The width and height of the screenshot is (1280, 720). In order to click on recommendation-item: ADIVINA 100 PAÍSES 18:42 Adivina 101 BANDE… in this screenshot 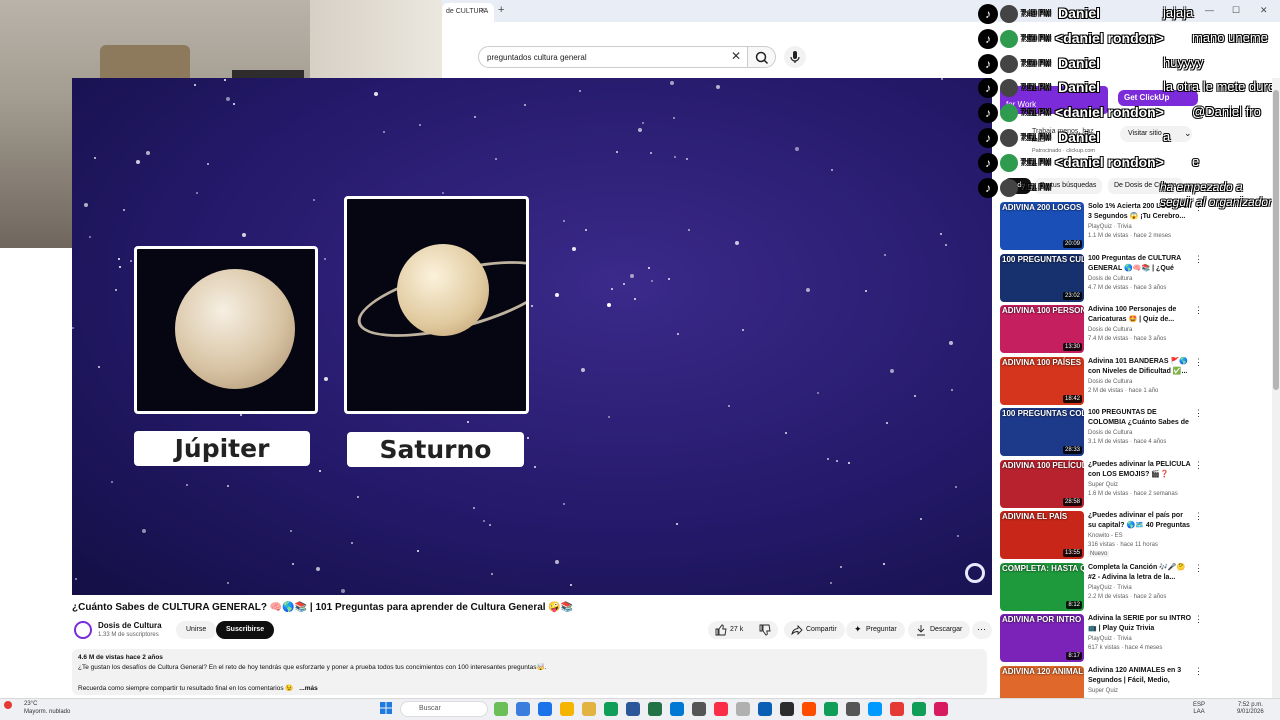, I will do `click(1102, 380)`.